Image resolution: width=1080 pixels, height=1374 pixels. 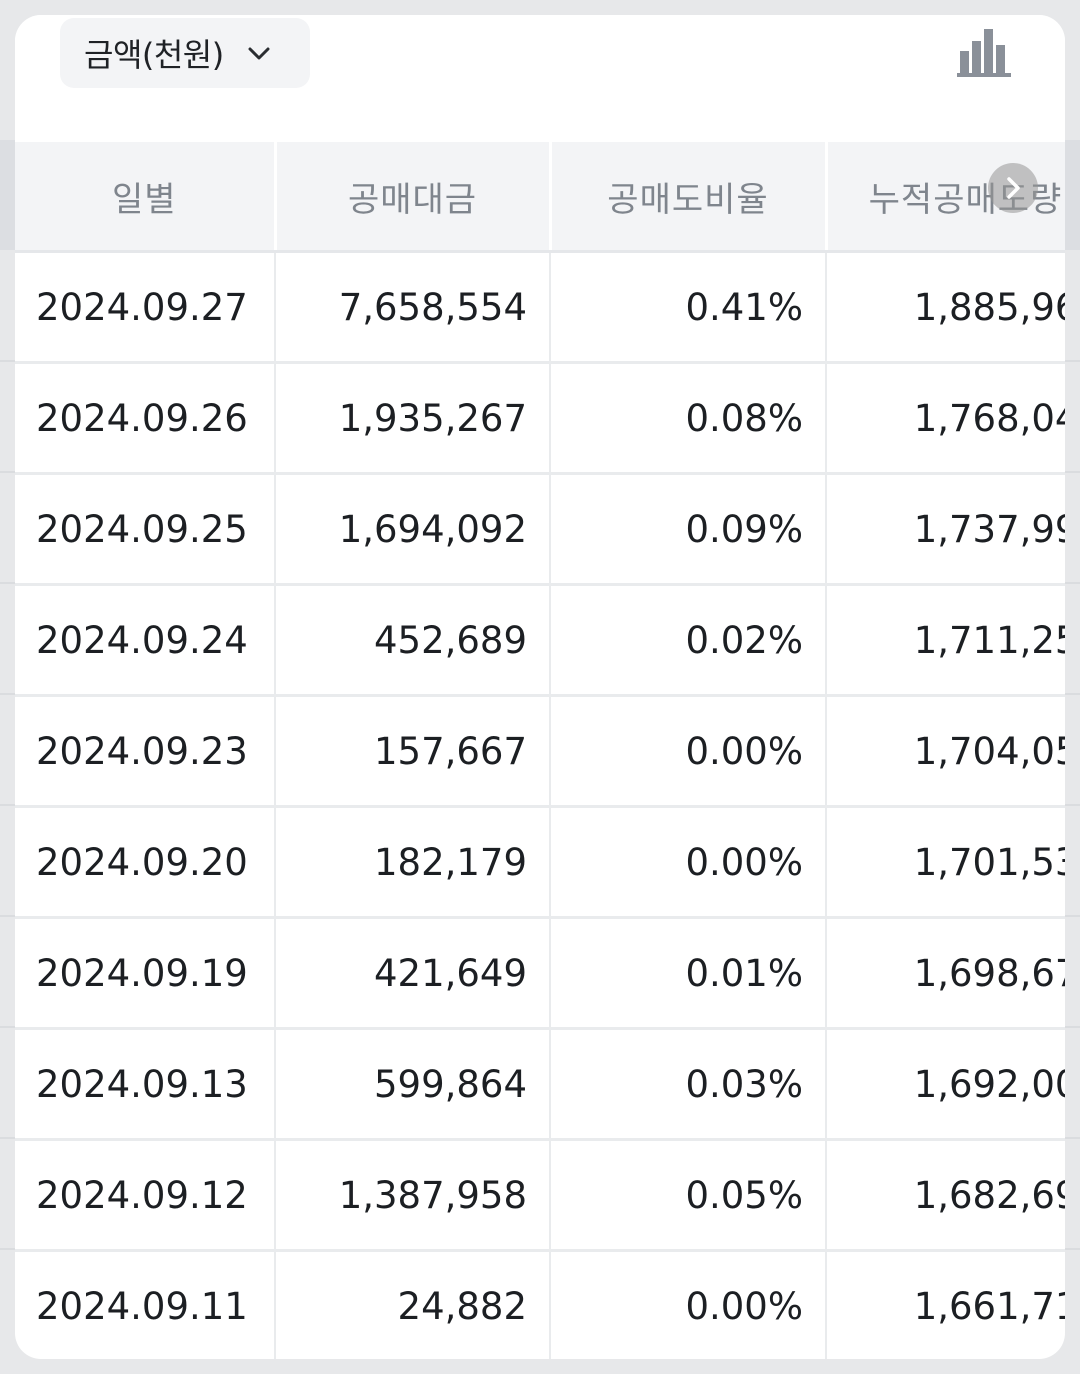 I want to click on cell-short-ratio: 0.09%, so click(x=688, y=529).